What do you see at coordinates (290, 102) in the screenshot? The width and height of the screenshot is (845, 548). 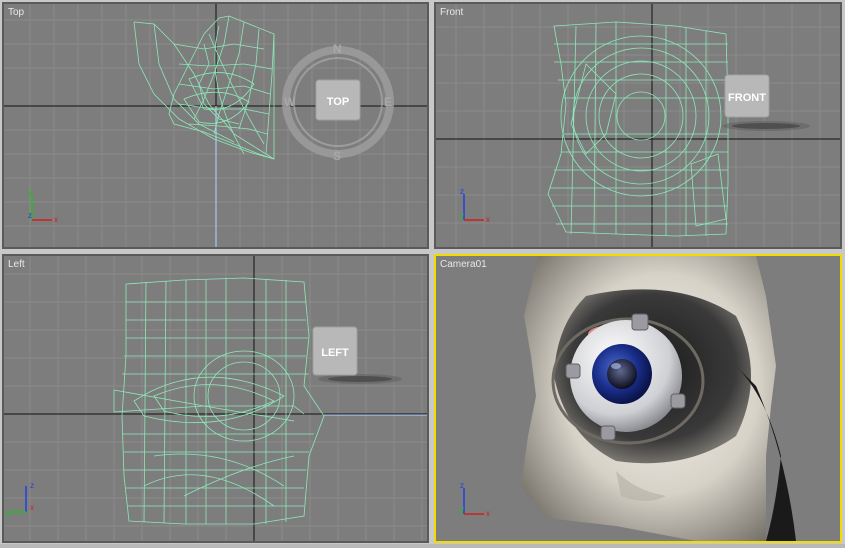 I see `compass-w: W` at bounding box center [290, 102].